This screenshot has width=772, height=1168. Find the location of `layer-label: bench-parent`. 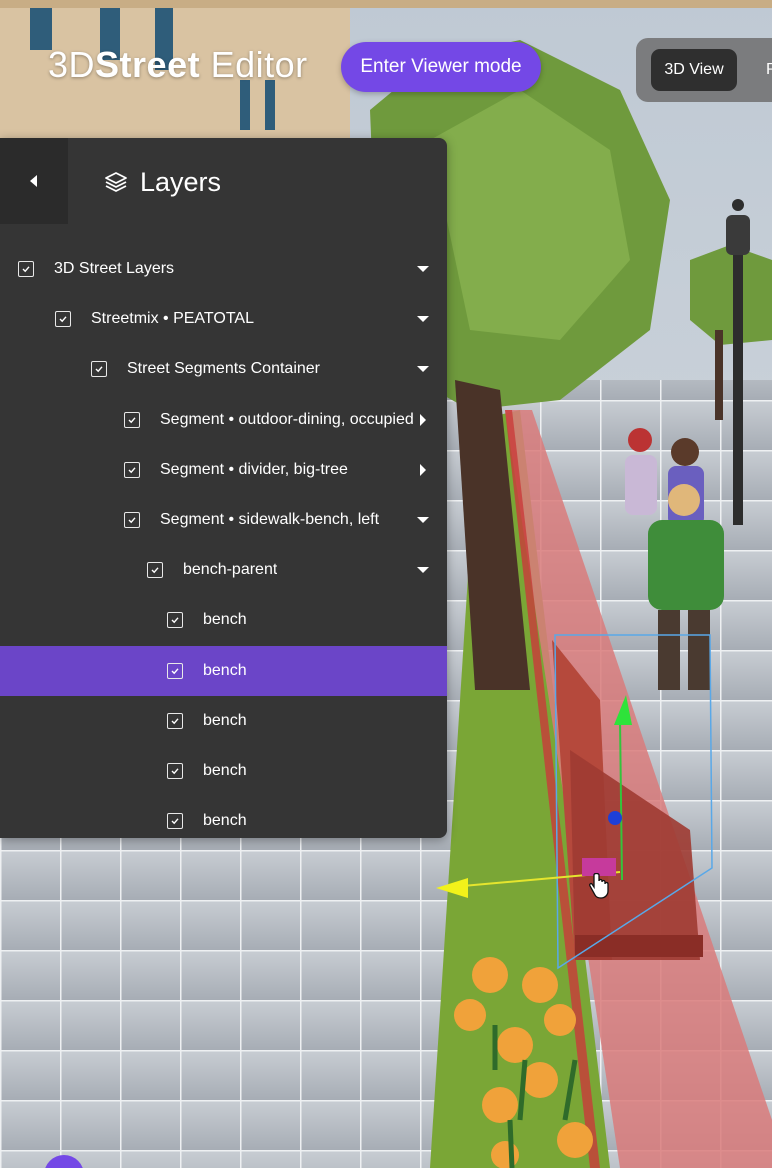

layer-label: bench-parent is located at coordinates (230, 570).